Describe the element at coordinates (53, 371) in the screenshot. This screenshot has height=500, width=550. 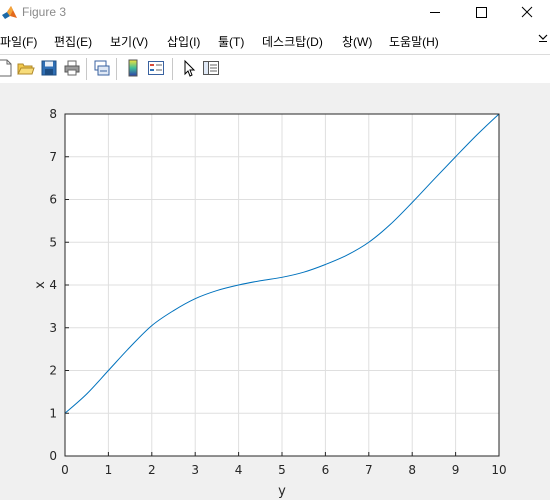
I see `y-tick-label: 2` at that location.